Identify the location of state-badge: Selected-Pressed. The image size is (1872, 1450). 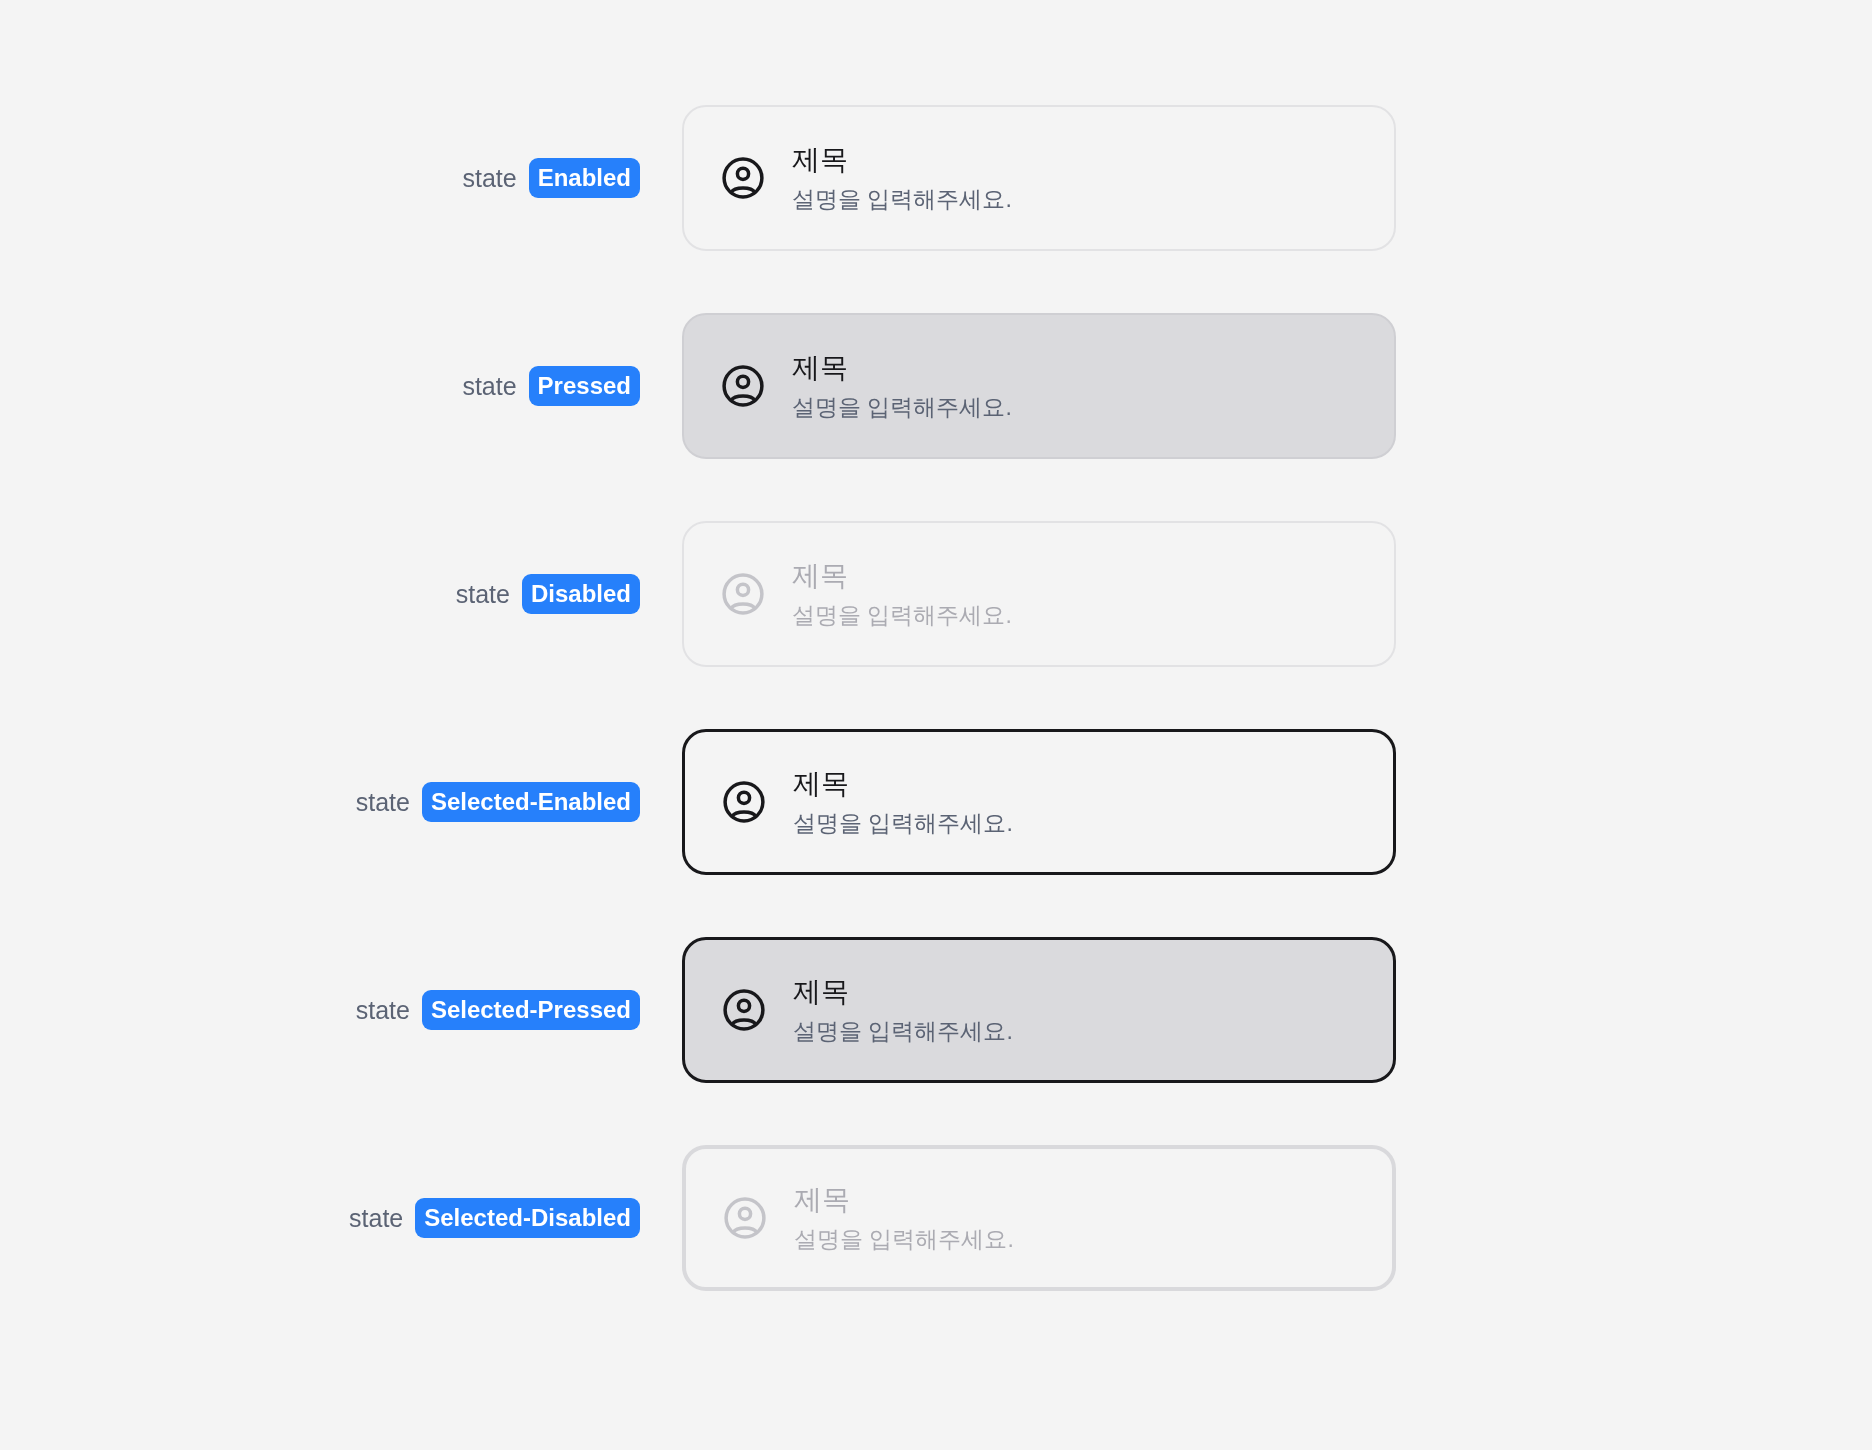
(530, 1010).